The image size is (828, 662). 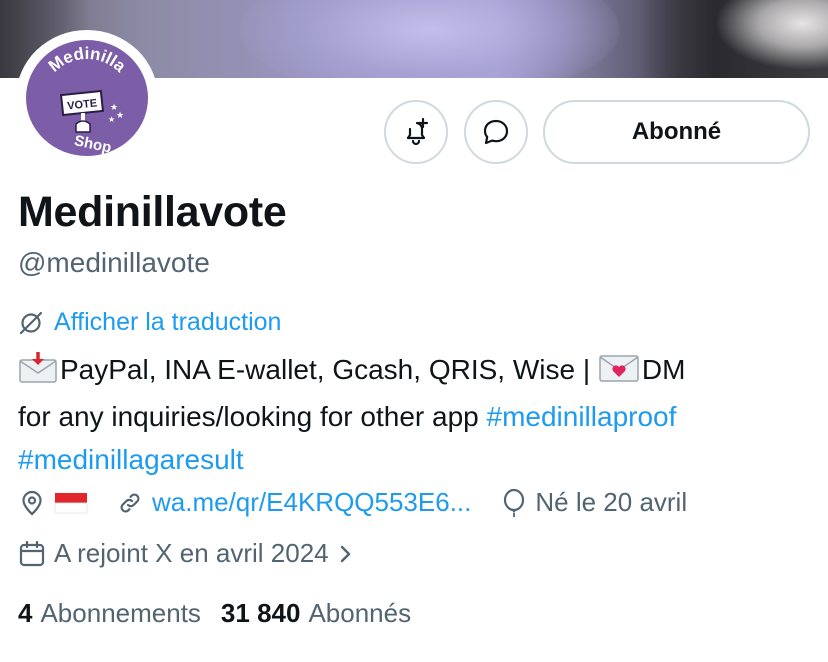 I want to click on bell-plus-icon, so click(x=417, y=131).